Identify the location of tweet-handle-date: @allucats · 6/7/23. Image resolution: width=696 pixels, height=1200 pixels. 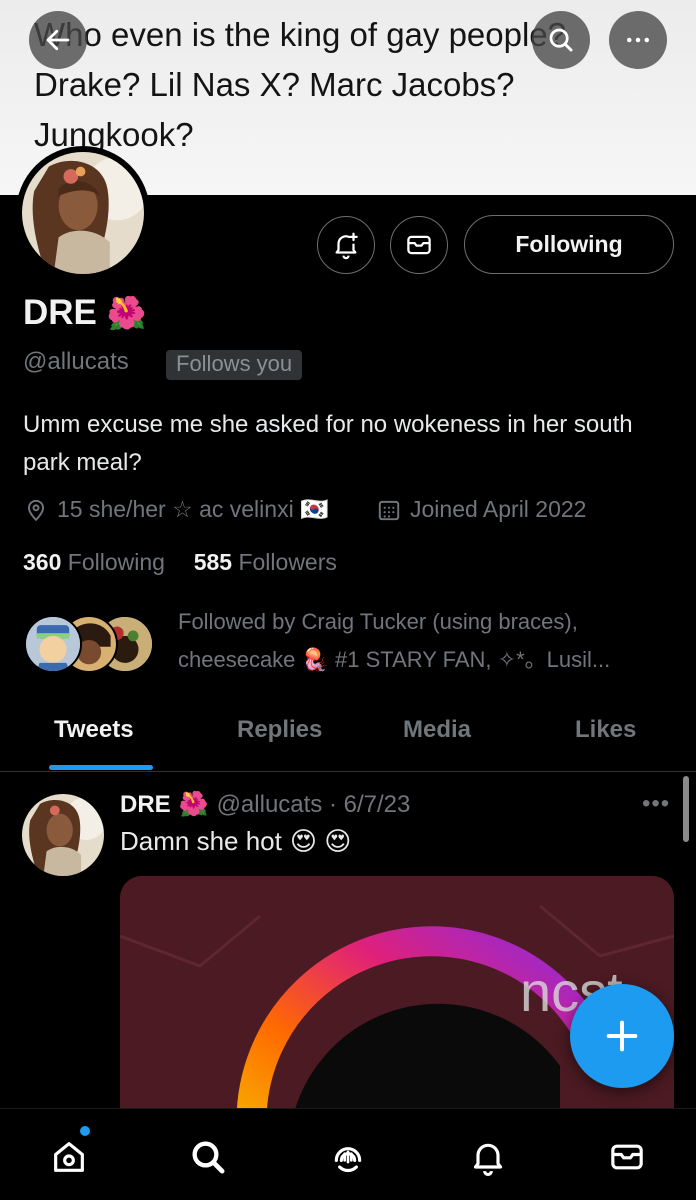
(314, 805).